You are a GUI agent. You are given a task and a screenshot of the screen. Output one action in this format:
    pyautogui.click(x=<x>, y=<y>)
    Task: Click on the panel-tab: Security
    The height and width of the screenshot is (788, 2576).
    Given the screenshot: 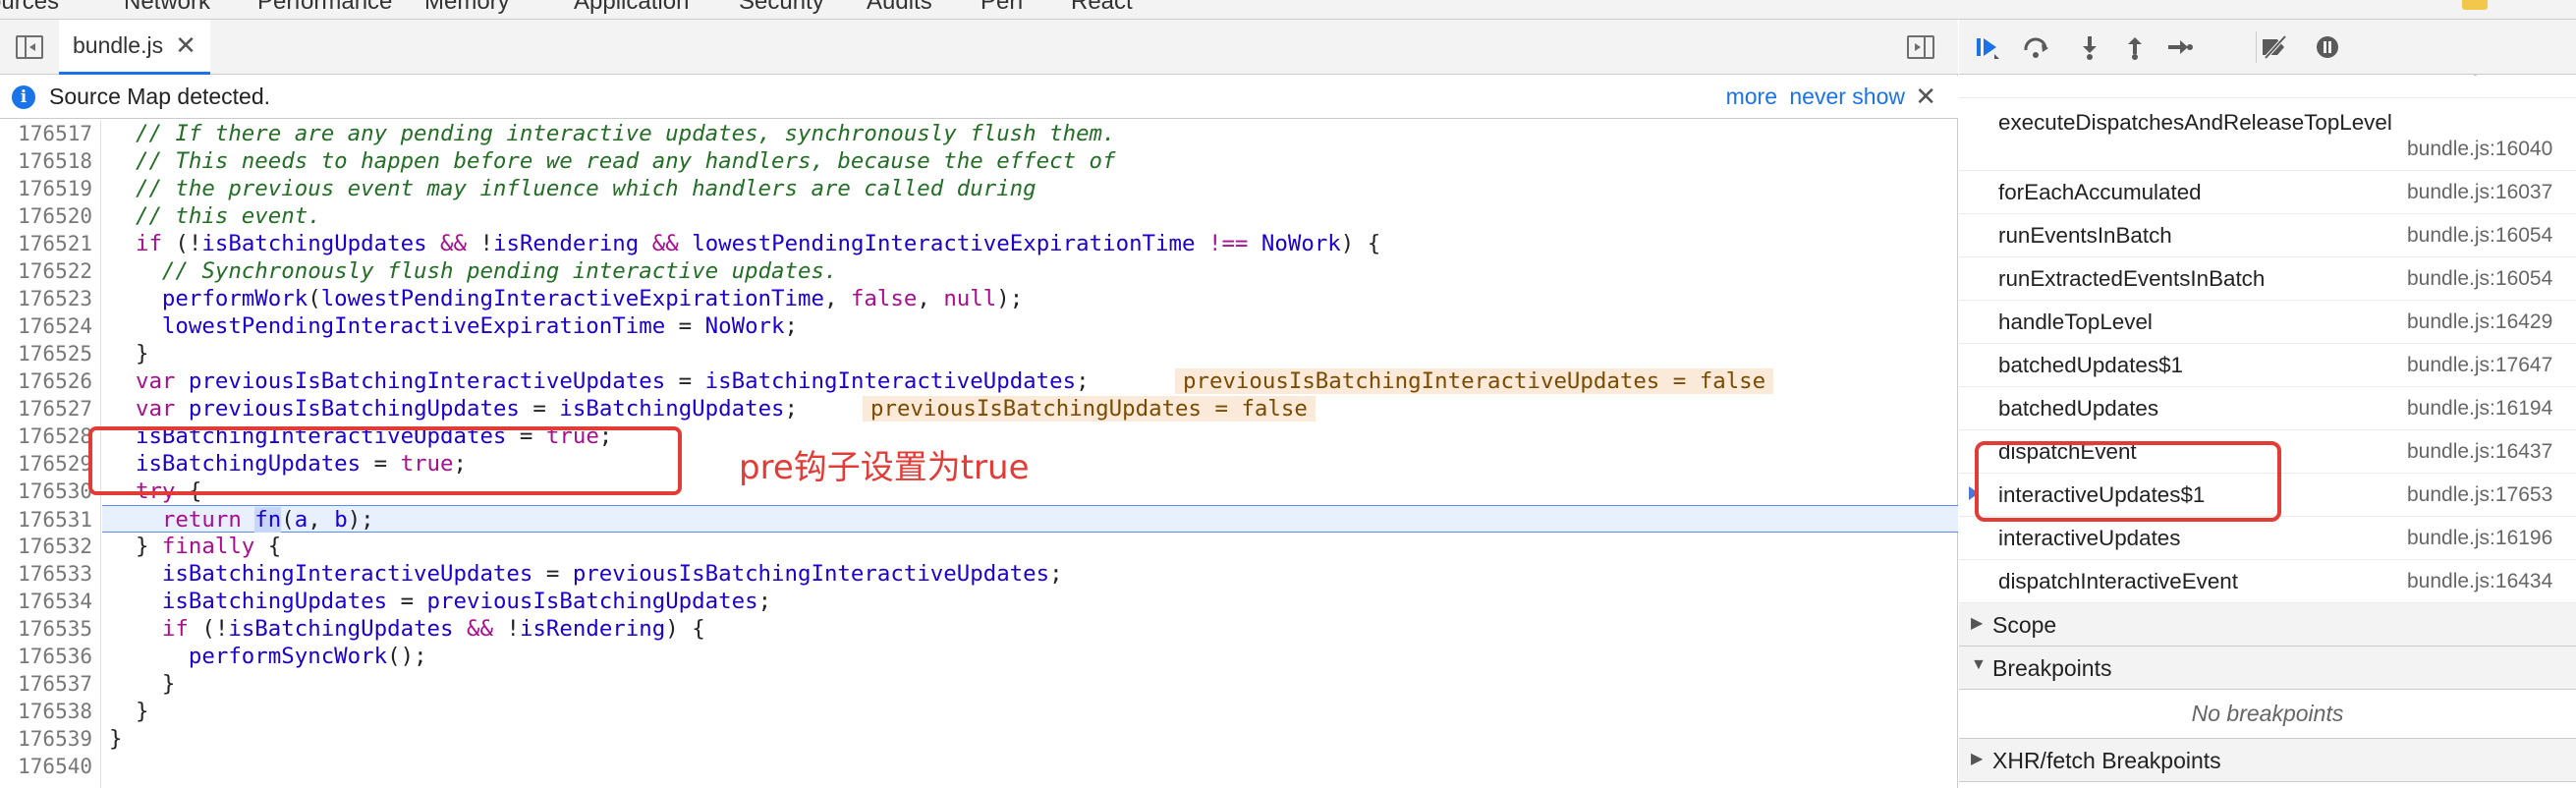 What is the action you would take?
    pyautogui.click(x=781, y=8)
    